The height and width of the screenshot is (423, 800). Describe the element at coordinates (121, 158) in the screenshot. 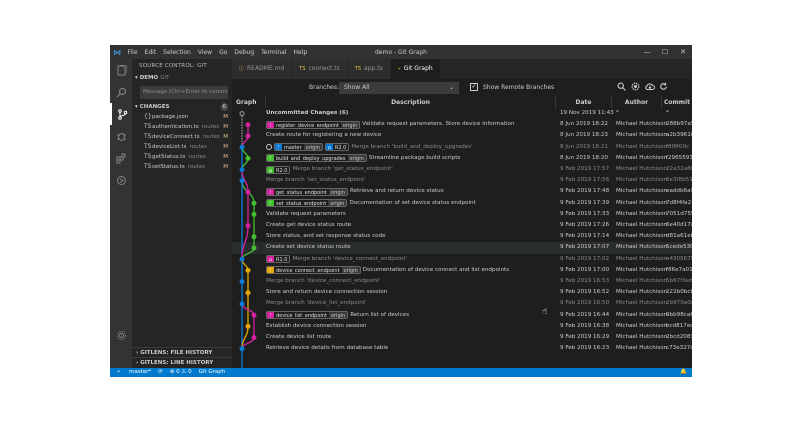

I see `extensions-icon` at that location.